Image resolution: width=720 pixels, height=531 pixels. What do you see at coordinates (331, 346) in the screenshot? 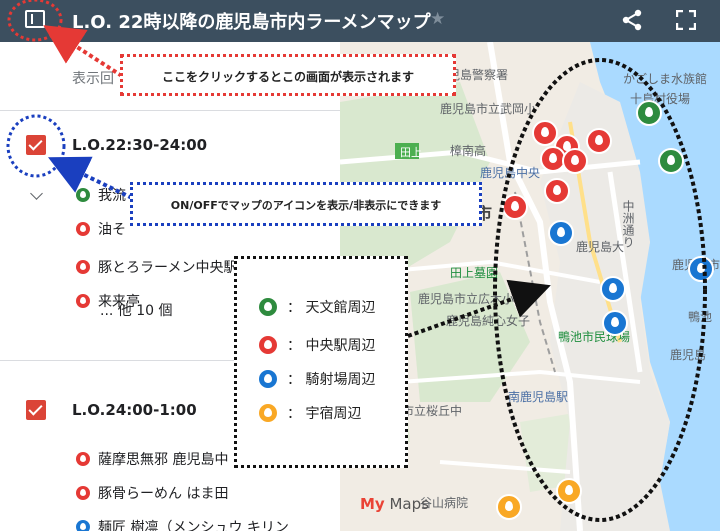
I see `legend-label: ： 中央駅周辺` at bounding box center [331, 346].